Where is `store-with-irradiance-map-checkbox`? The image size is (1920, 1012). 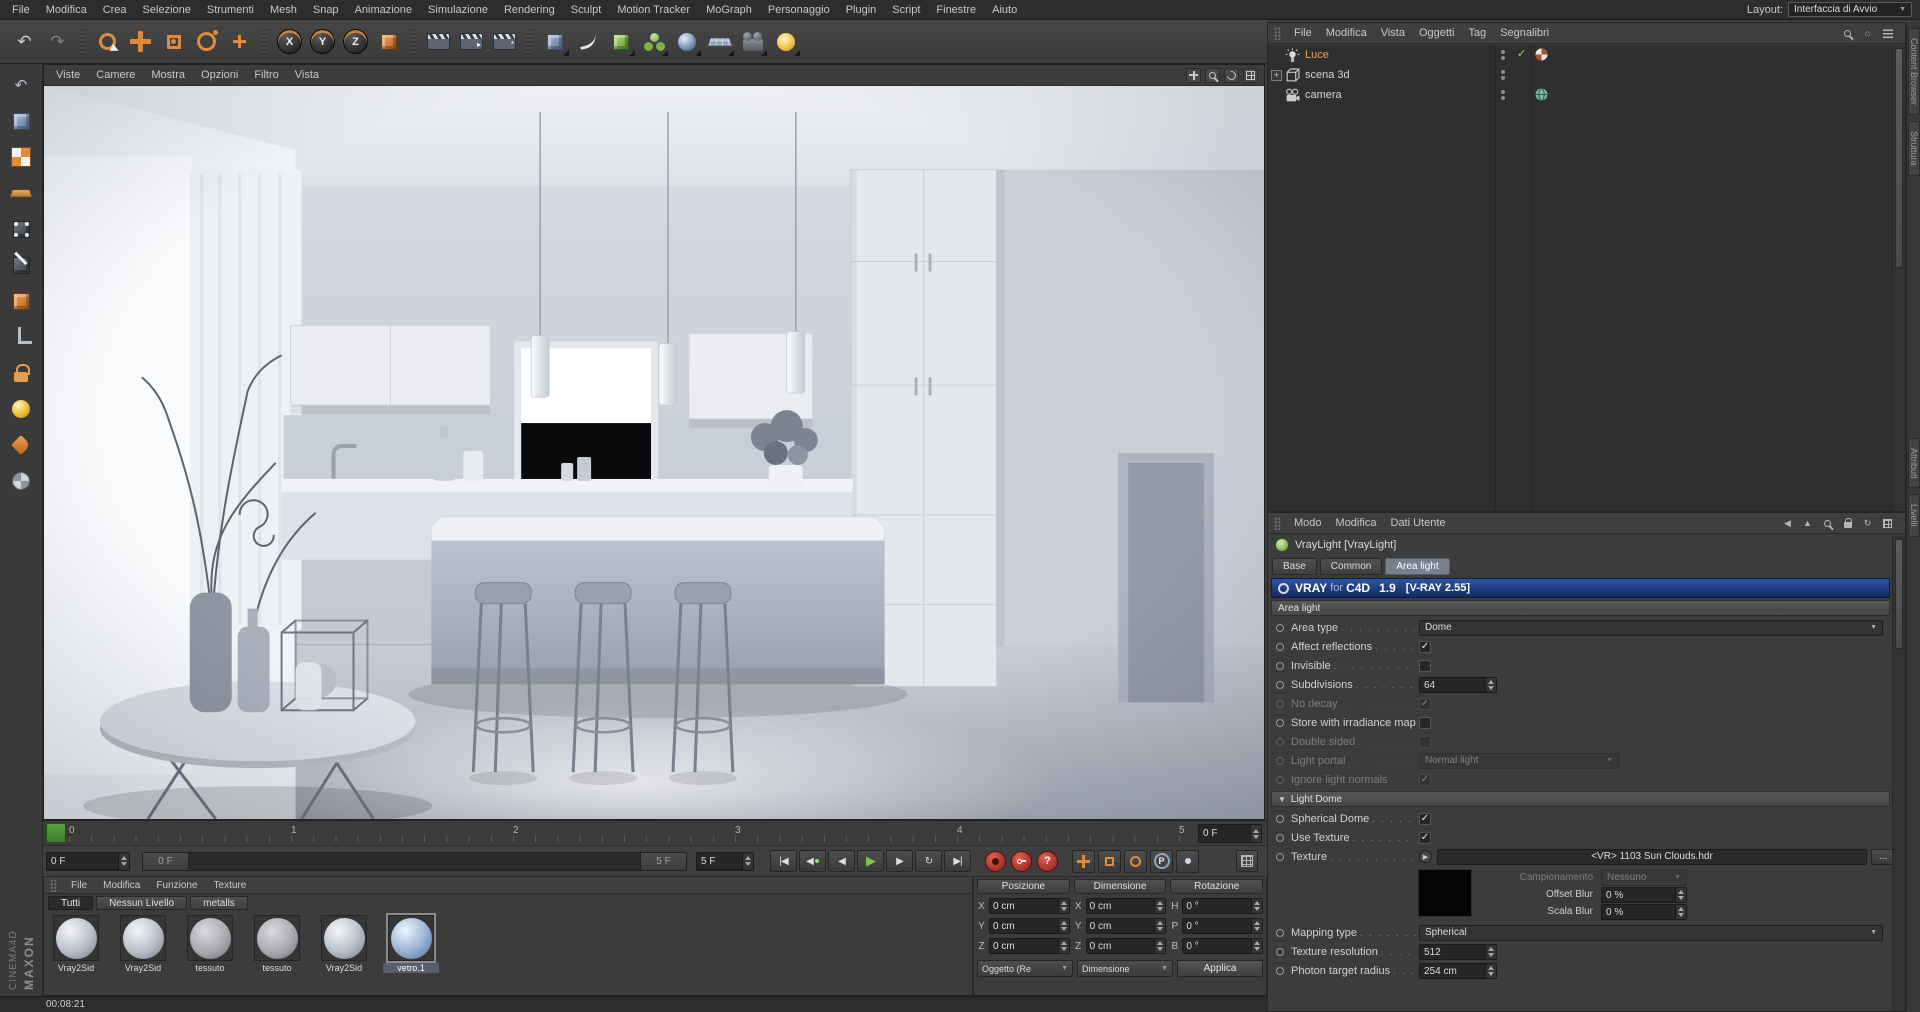 store-with-irradiance-map-checkbox is located at coordinates (1425, 722).